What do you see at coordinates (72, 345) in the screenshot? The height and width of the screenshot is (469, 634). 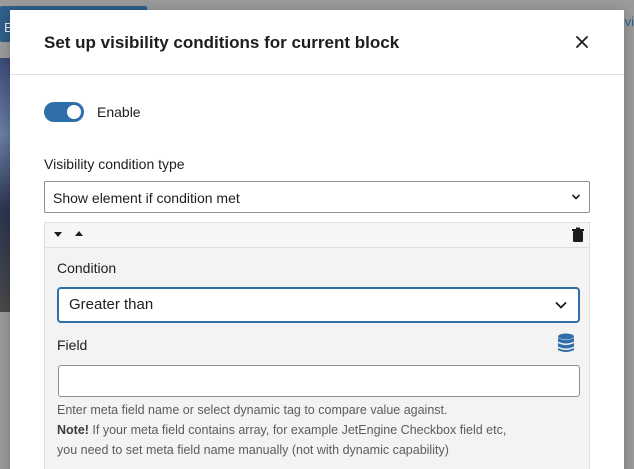 I see `field-label: Field` at bounding box center [72, 345].